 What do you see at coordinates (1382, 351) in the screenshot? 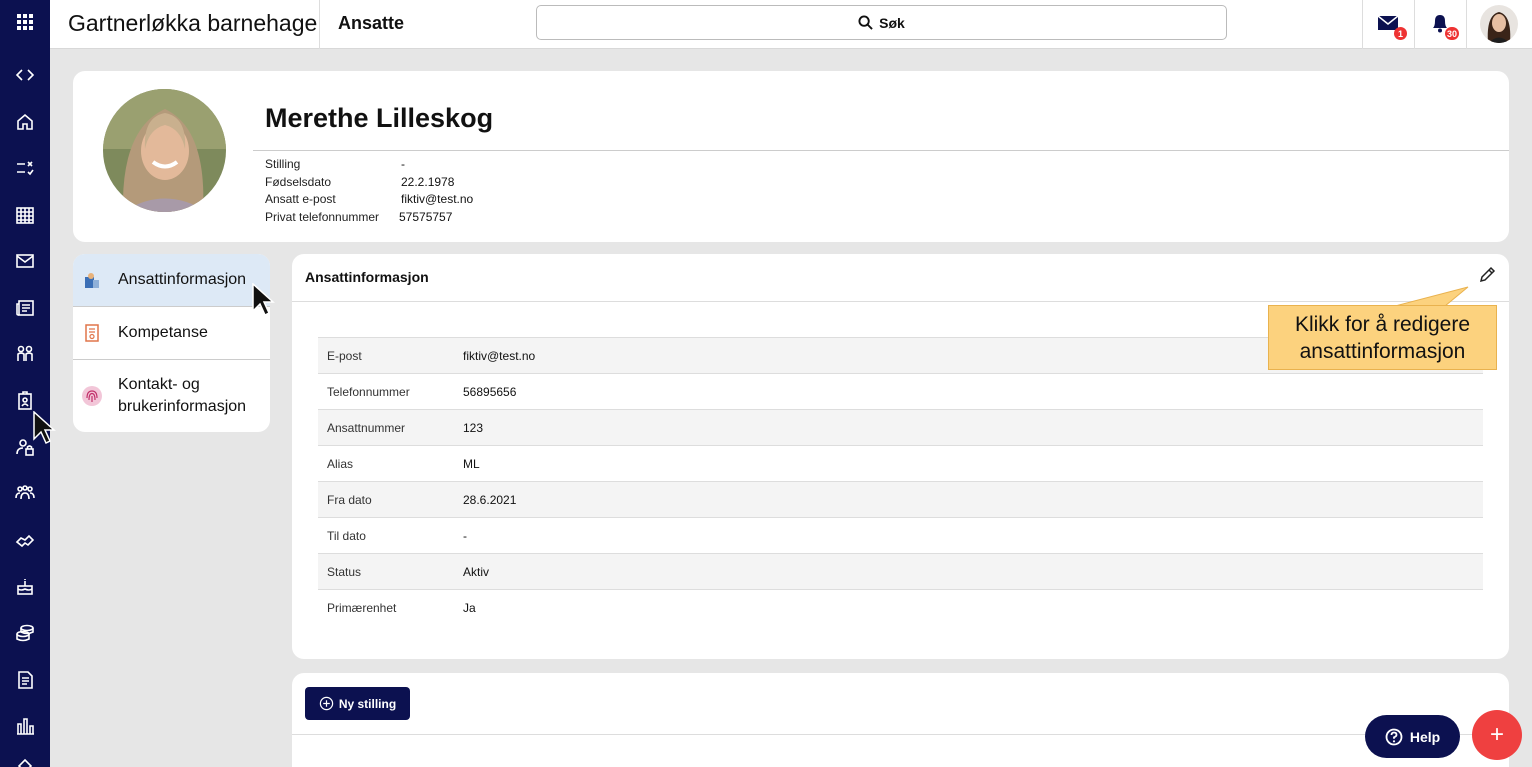
I see `tooltip-line: ansattinformasjon` at bounding box center [1382, 351].